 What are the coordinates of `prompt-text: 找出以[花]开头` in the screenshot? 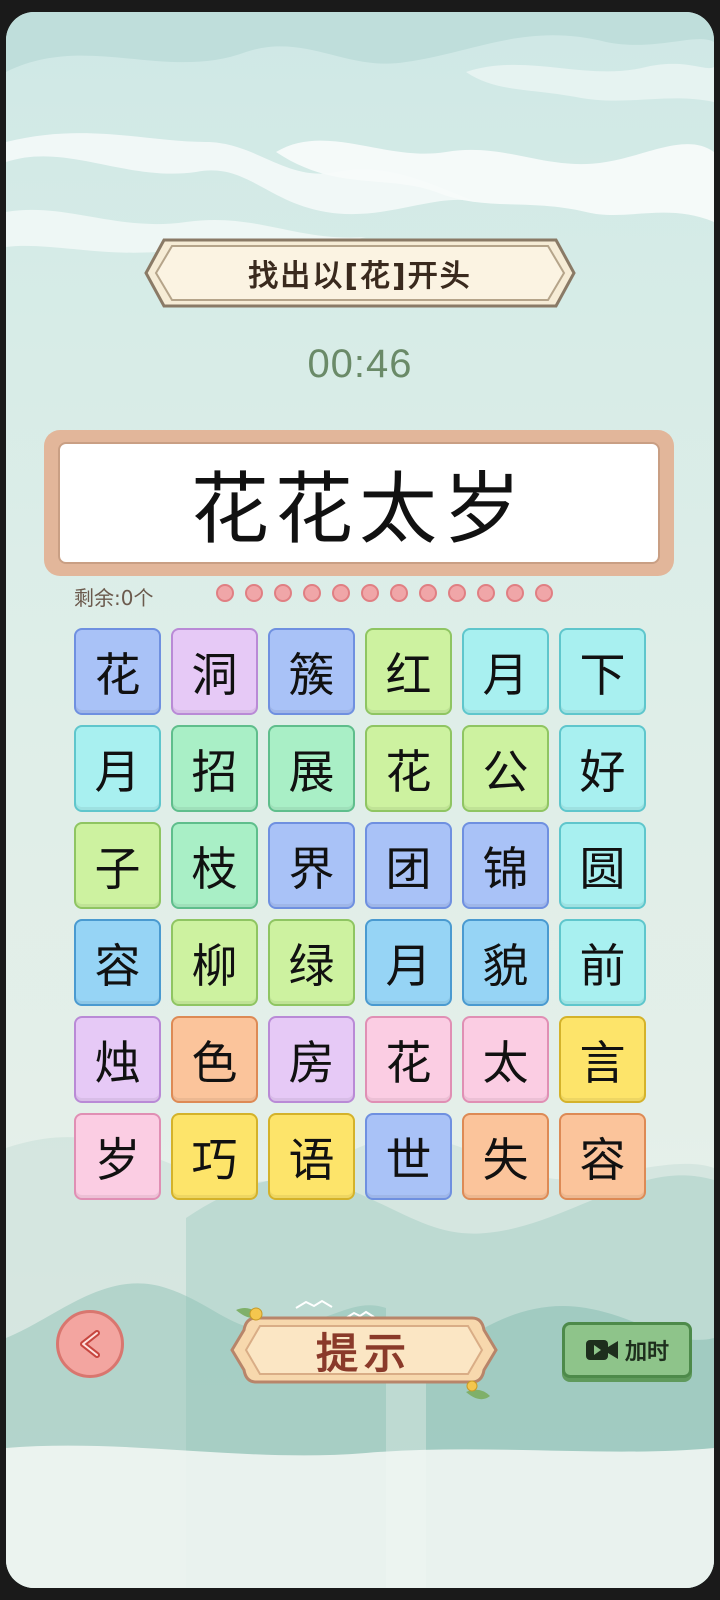 It's located at (360, 276).